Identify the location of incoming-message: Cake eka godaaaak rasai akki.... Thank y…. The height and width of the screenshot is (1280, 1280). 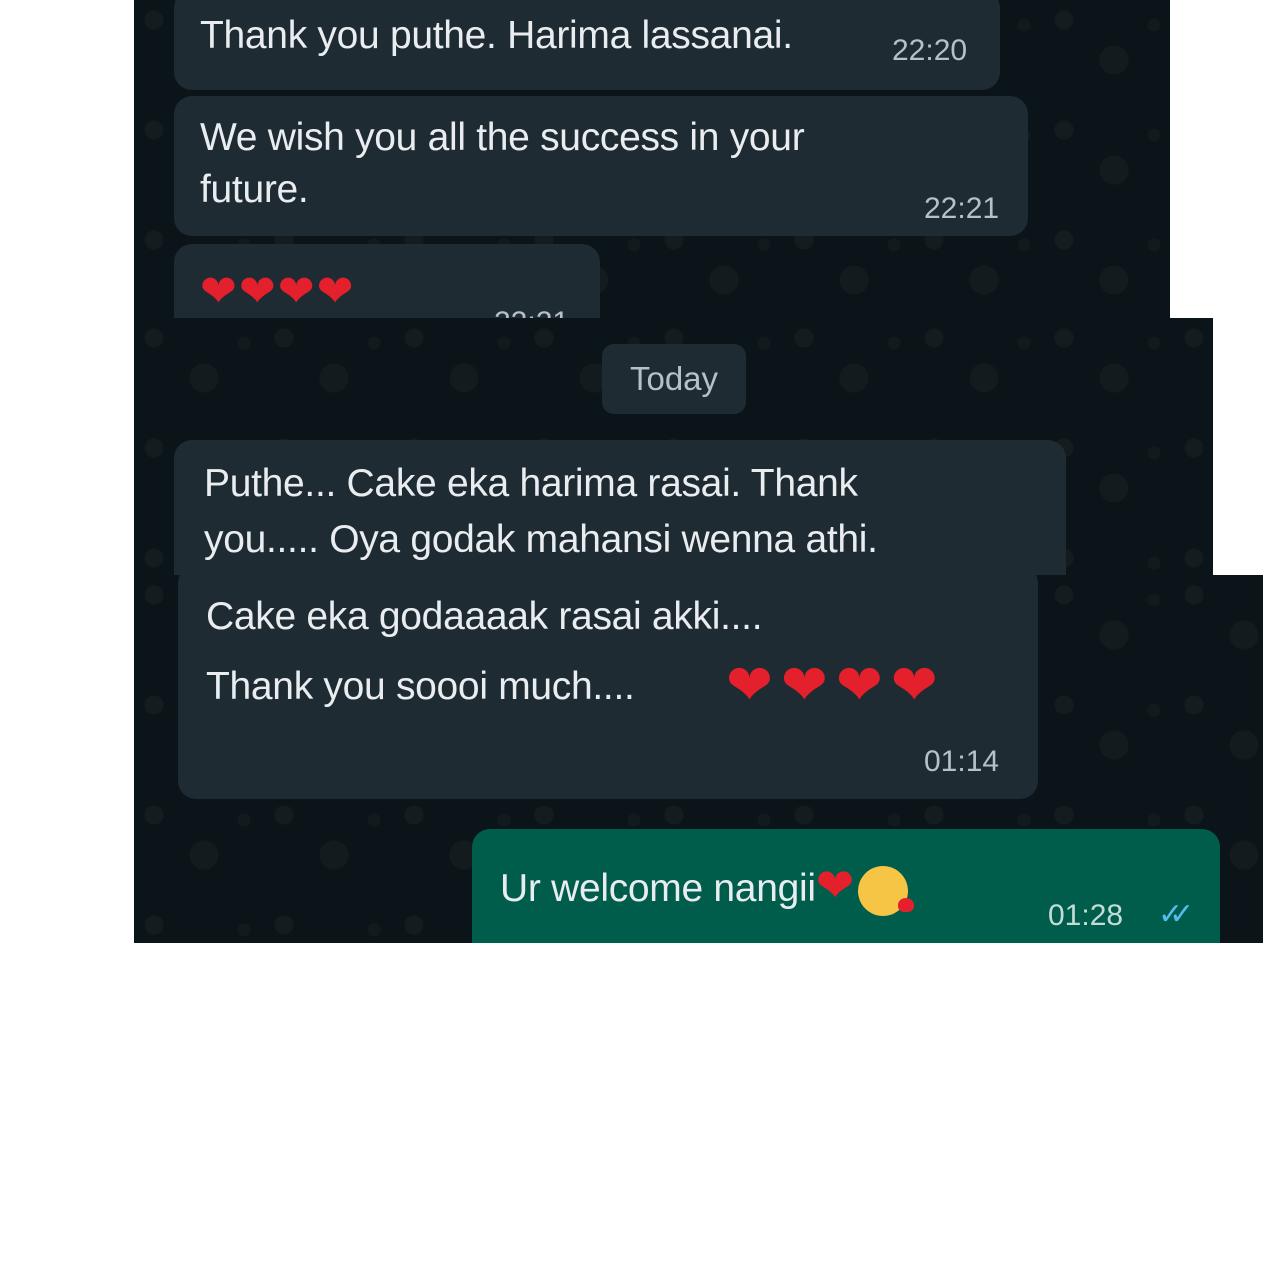
(608, 687).